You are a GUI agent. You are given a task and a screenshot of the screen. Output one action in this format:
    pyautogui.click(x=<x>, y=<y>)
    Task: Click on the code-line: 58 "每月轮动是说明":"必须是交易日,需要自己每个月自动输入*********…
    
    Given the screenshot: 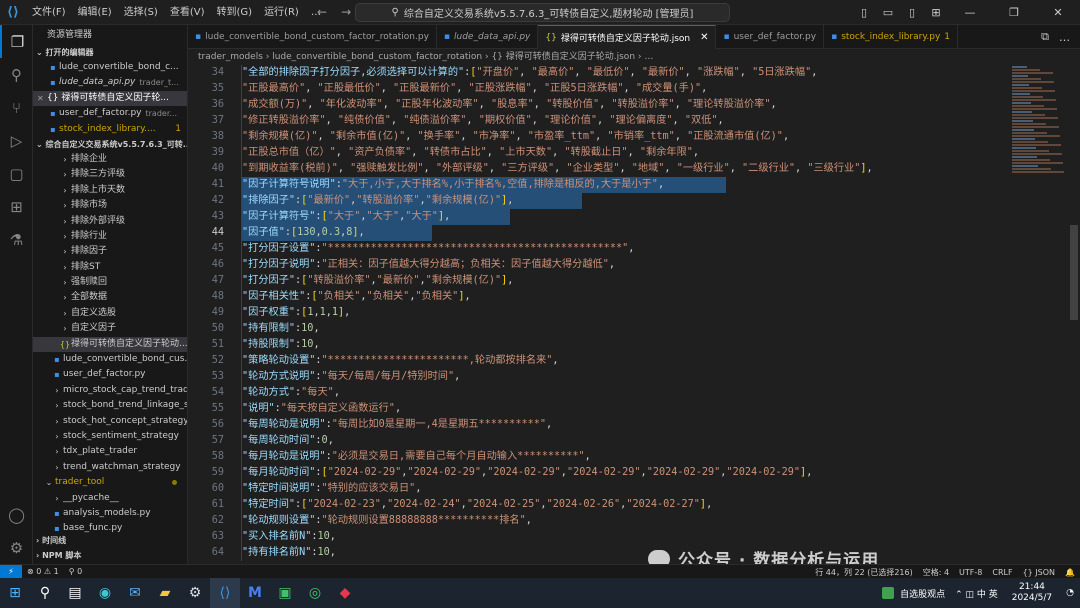 What is the action you would take?
    pyautogui.click(x=600, y=457)
    